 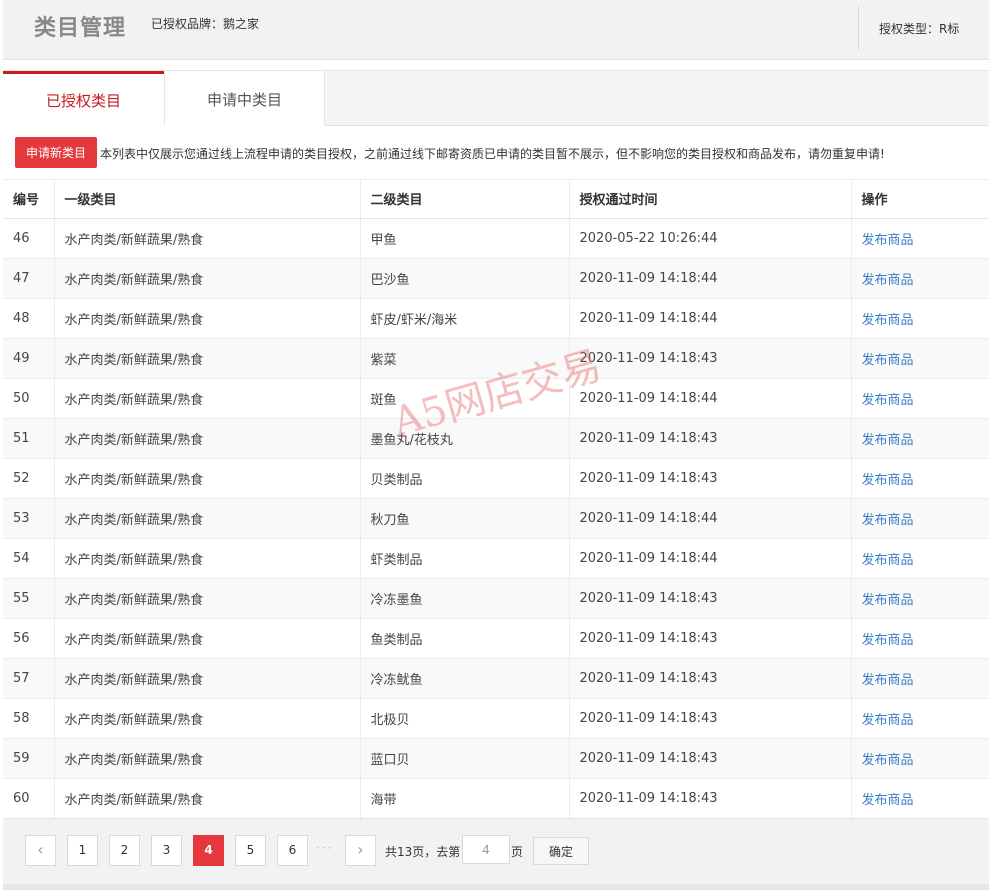 What do you see at coordinates (465, 558) in the screenshot?
I see `cell-level2-category: 虾类制品` at bounding box center [465, 558].